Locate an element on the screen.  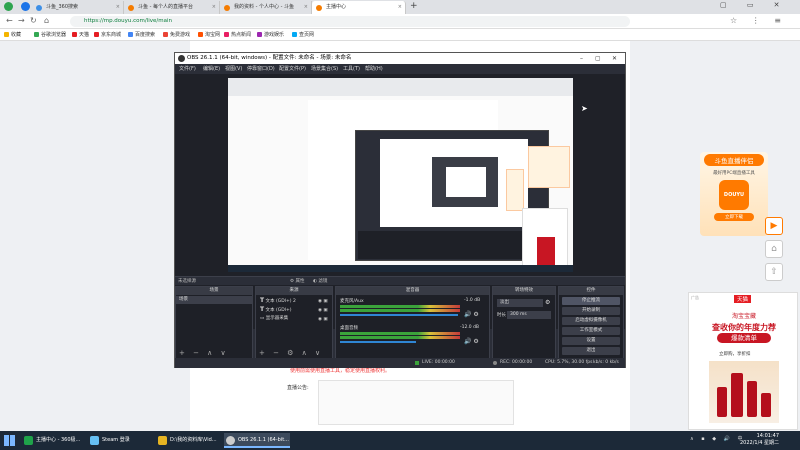
promo-title: 斗鱼直播伴侣 is located at coordinates (734, 160).